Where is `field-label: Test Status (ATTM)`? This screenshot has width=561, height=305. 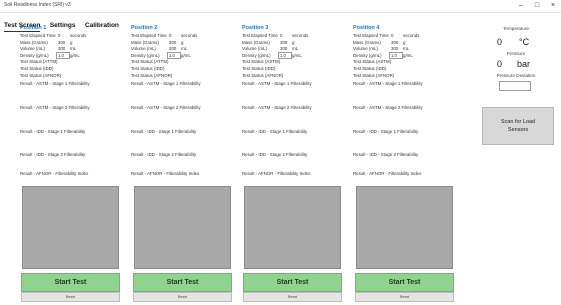
field-label: Test Status (ATTM) is located at coordinates (39, 62).